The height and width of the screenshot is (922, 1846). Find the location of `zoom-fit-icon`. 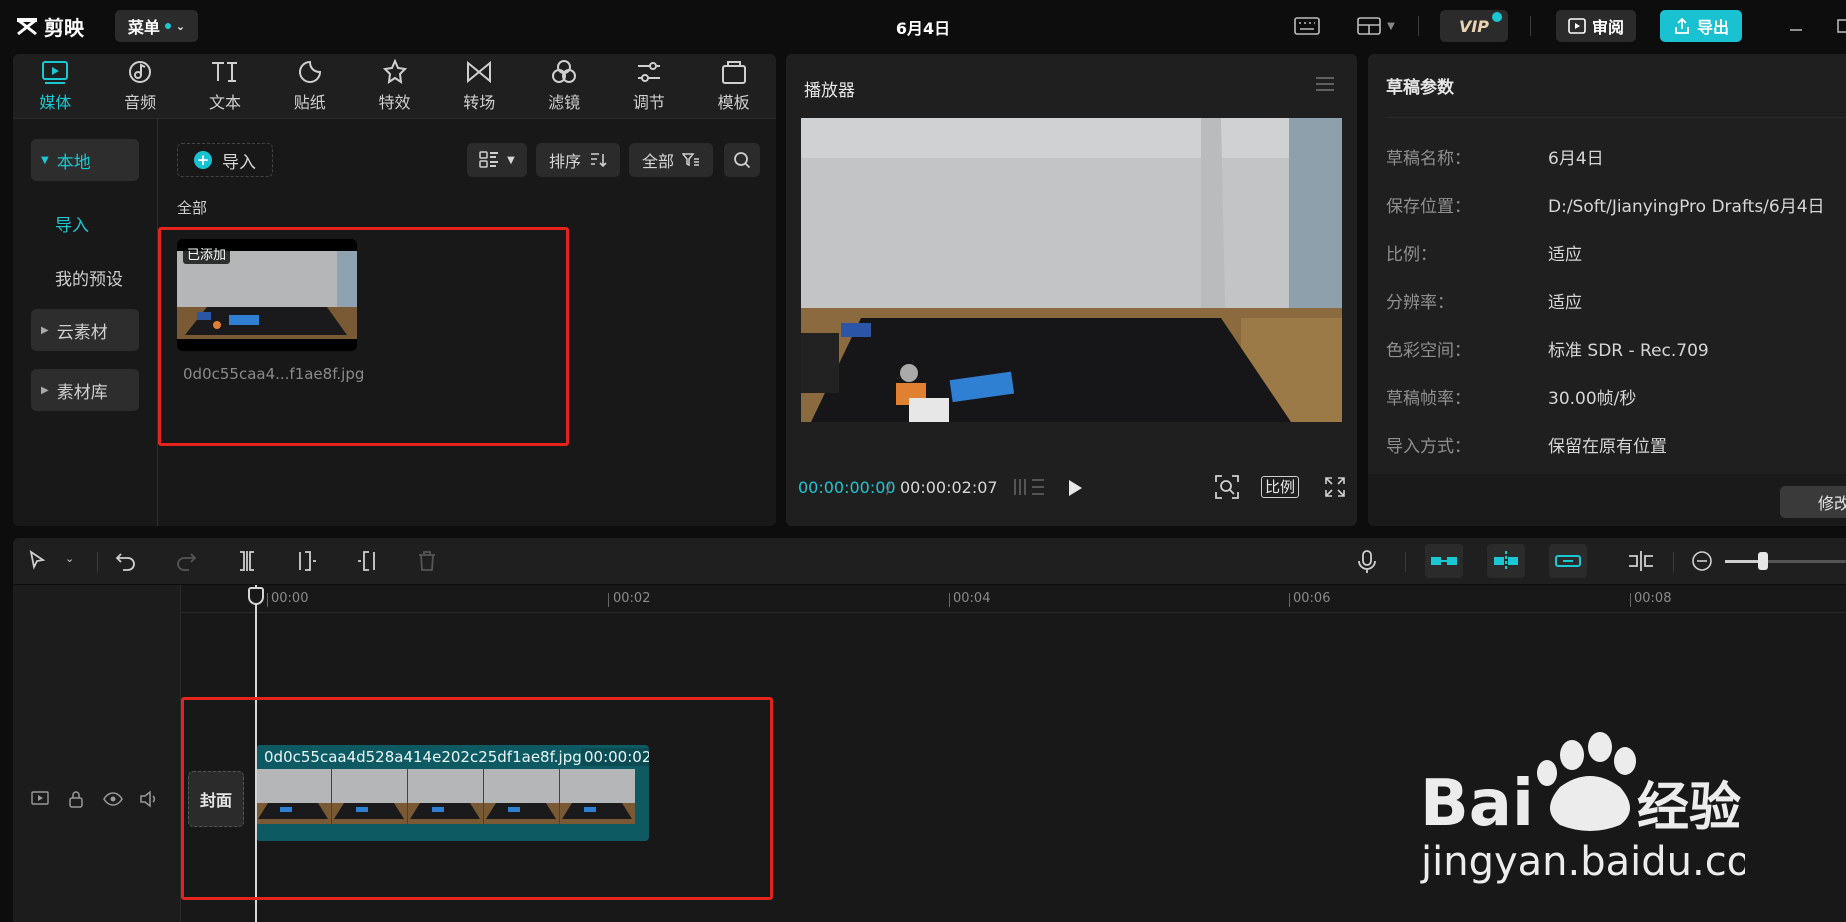

zoom-fit-icon is located at coordinates (1227, 489).